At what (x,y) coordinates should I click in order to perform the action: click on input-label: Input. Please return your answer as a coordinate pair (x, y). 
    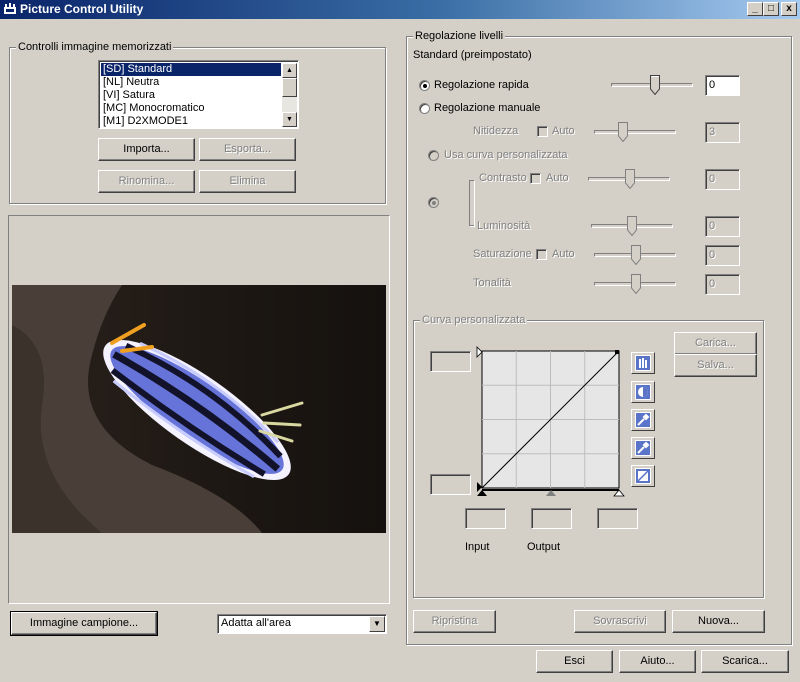
    Looking at the image, I should click on (477, 547).